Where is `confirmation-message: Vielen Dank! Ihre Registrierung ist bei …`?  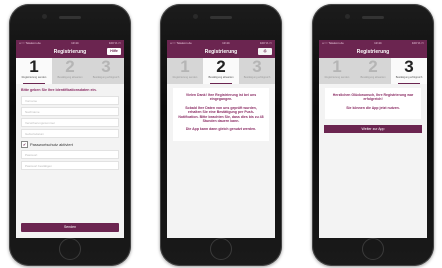 confirmation-message: Vielen Dank! Ihre Registrierung ist bei … is located at coordinates (221, 114).